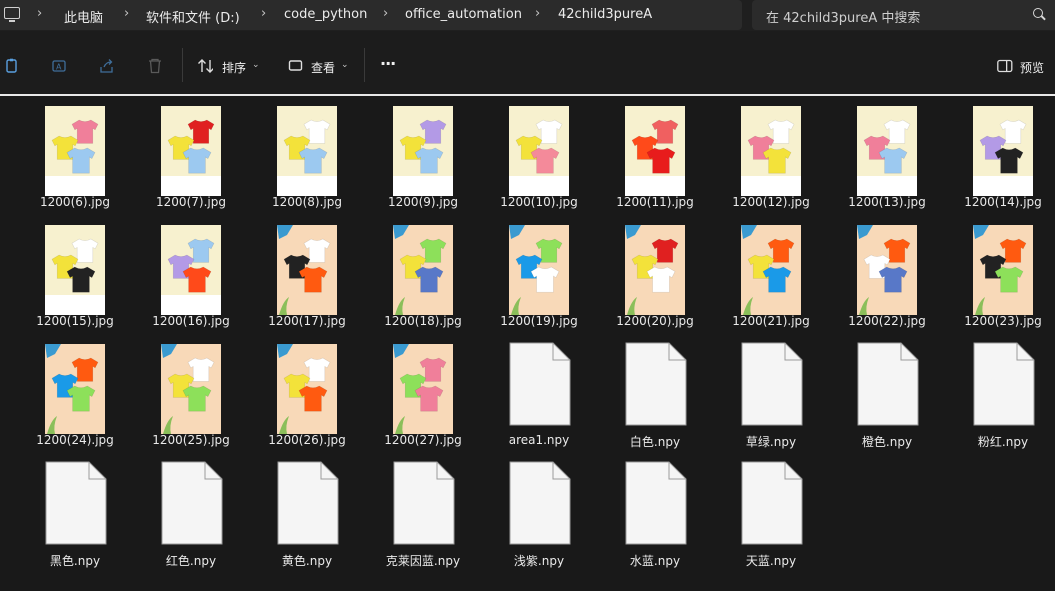 The width and height of the screenshot is (1055, 591). I want to click on image-file-item: 1200(24).jpg, so click(75, 393).